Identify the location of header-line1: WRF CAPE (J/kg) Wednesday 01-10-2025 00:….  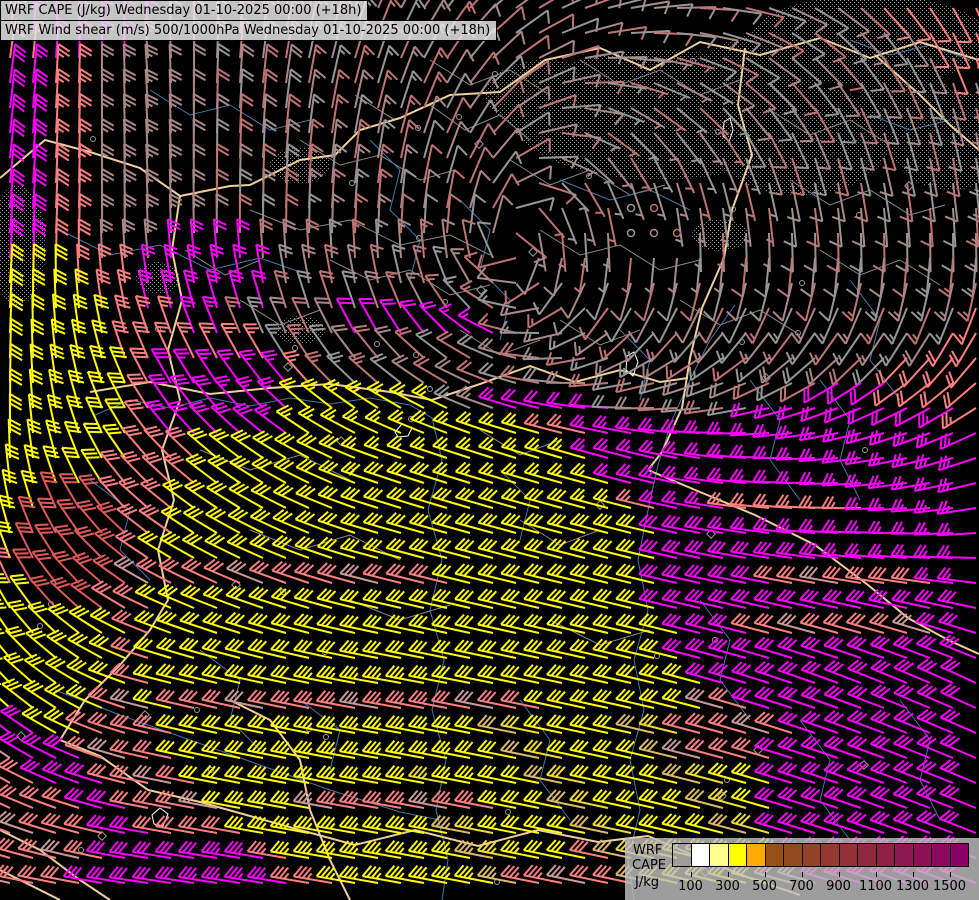
(184, 10).